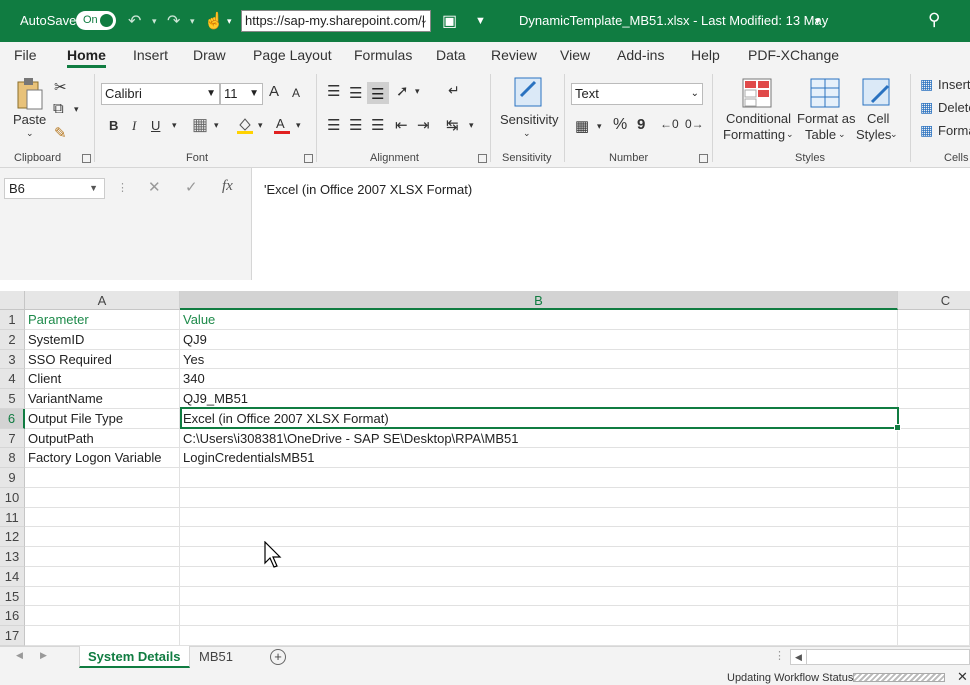 Image resolution: width=970 pixels, height=685 pixels. What do you see at coordinates (282, 125) in the screenshot?
I see `font-color-icon: A` at bounding box center [282, 125].